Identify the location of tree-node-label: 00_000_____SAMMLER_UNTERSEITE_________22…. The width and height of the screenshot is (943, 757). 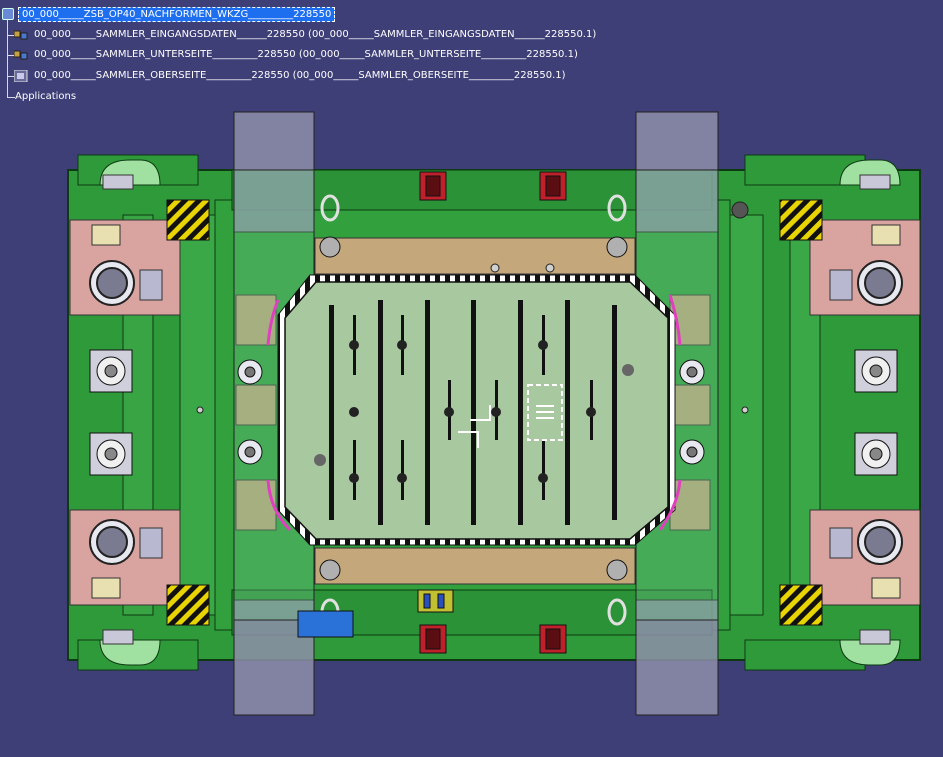
(306, 55).